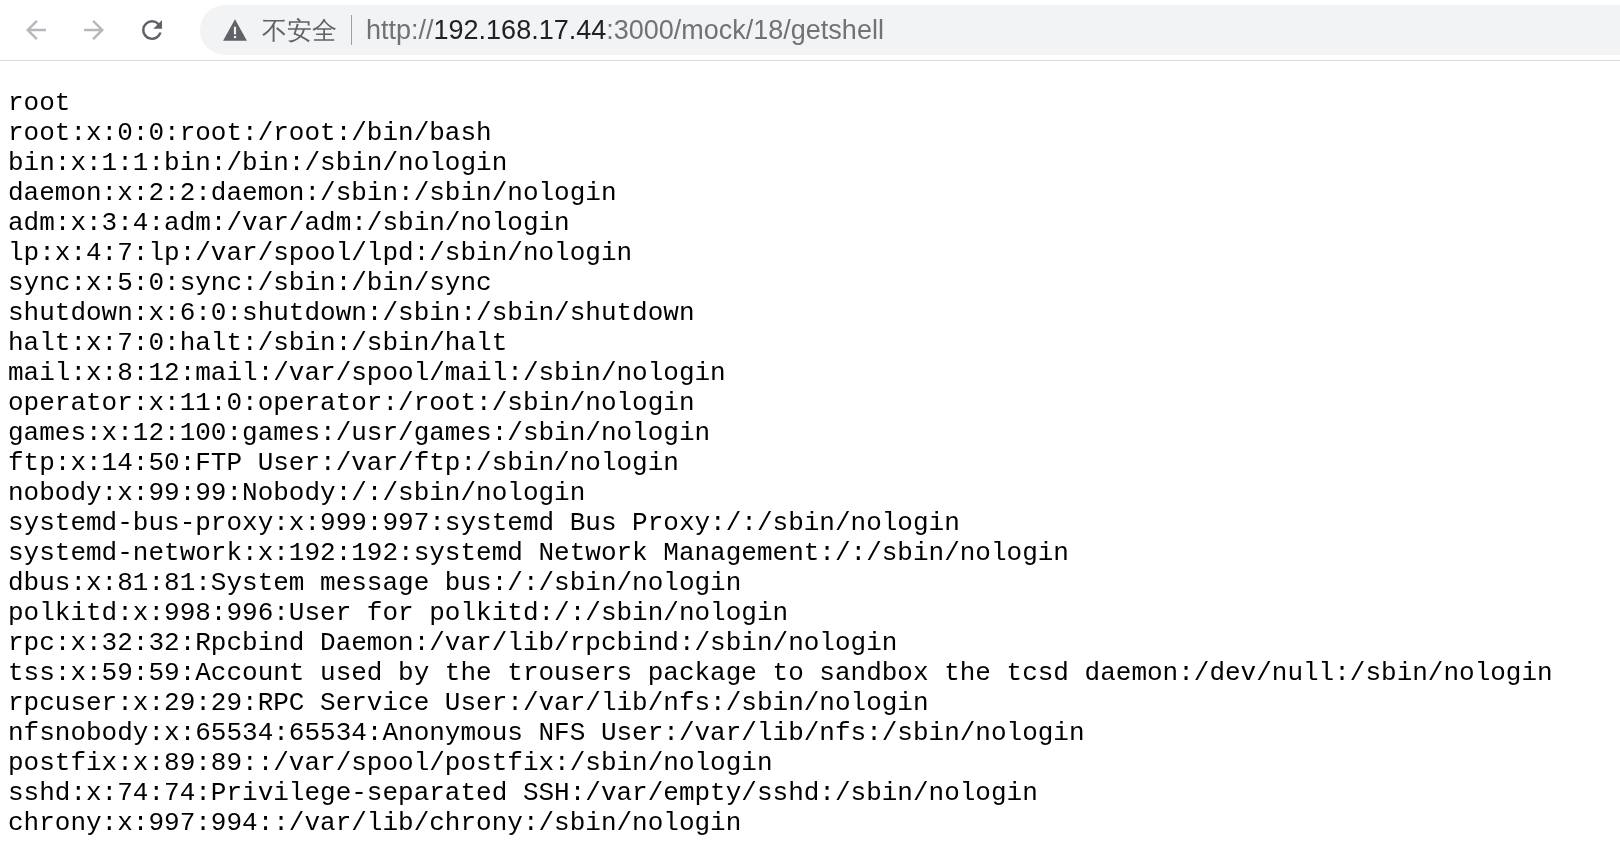 This screenshot has width=1620, height=846. Describe the element at coordinates (375, 583) in the screenshot. I see `output-line: dbus:x:81:81:System message bus:/:/sbin/nologin` at that location.